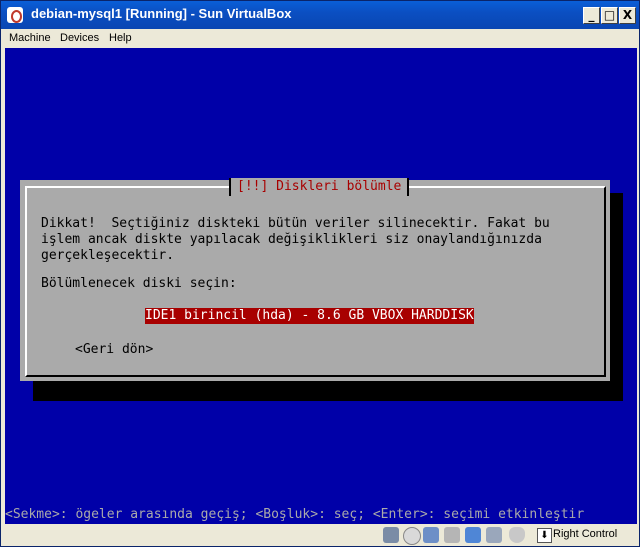 Image resolution: width=640 pixels, height=547 pixels. I want to click on menu-help: Help, so click(120, 38).